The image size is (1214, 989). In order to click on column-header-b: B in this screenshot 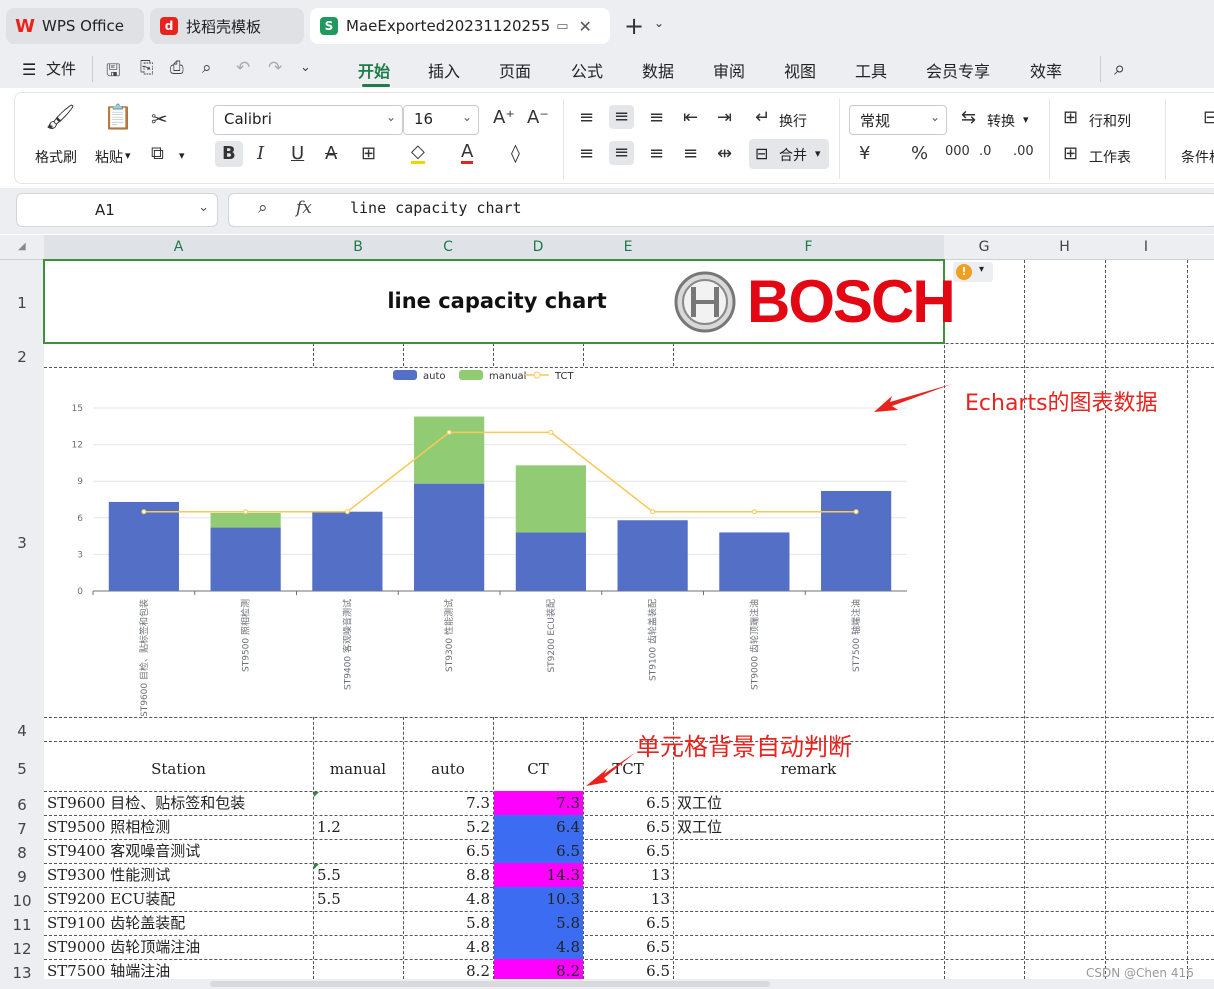, I will do `click(358, 247)`.